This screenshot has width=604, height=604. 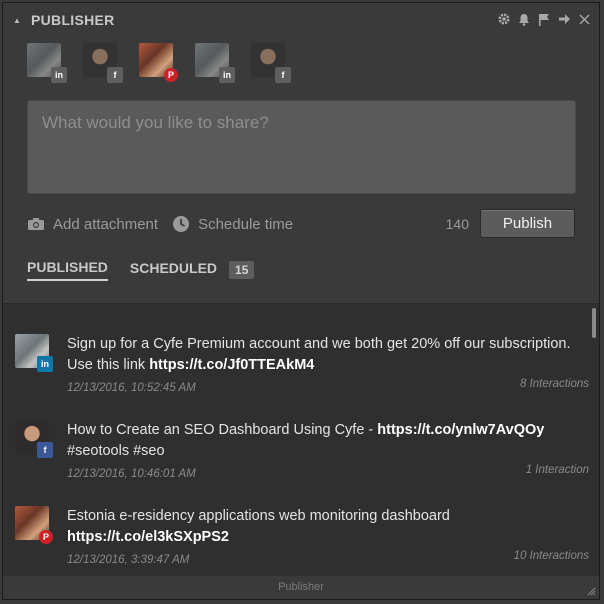 What do you see at coordinates (551, 556) in the screenshot?
I see `post-interactions: 10 Interactions` at bounding box center [551, 556].